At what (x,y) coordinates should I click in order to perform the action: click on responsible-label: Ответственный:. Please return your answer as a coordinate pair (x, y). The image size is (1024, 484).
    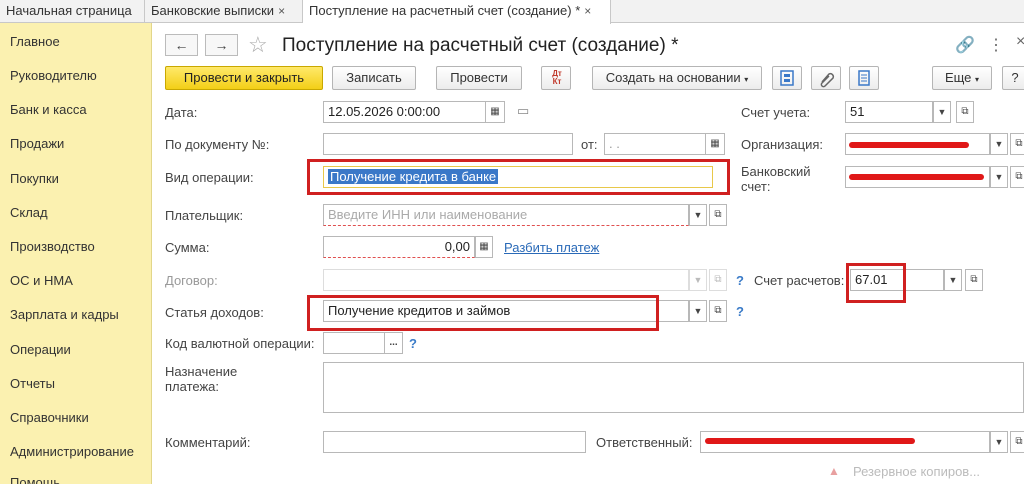
    Looking at the image, I should click on (644, 442).